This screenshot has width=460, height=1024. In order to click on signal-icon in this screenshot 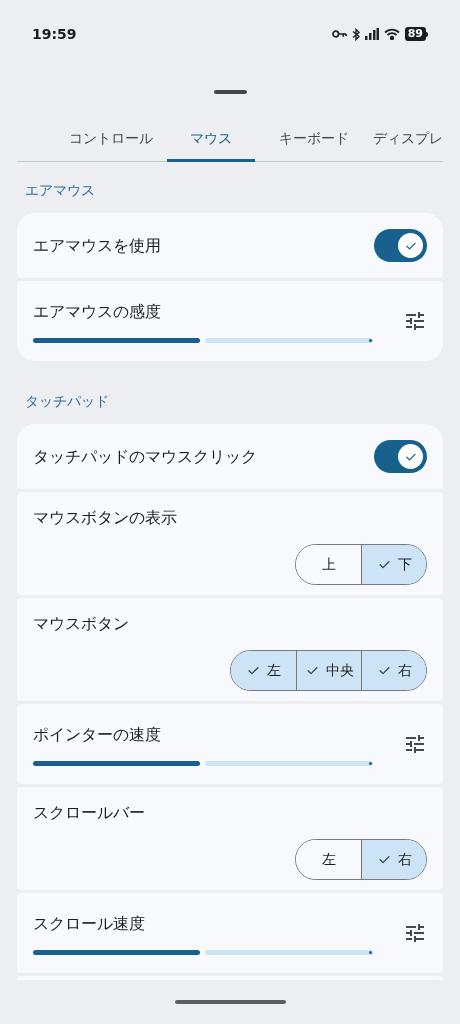, I will do `click(371, 34)`.